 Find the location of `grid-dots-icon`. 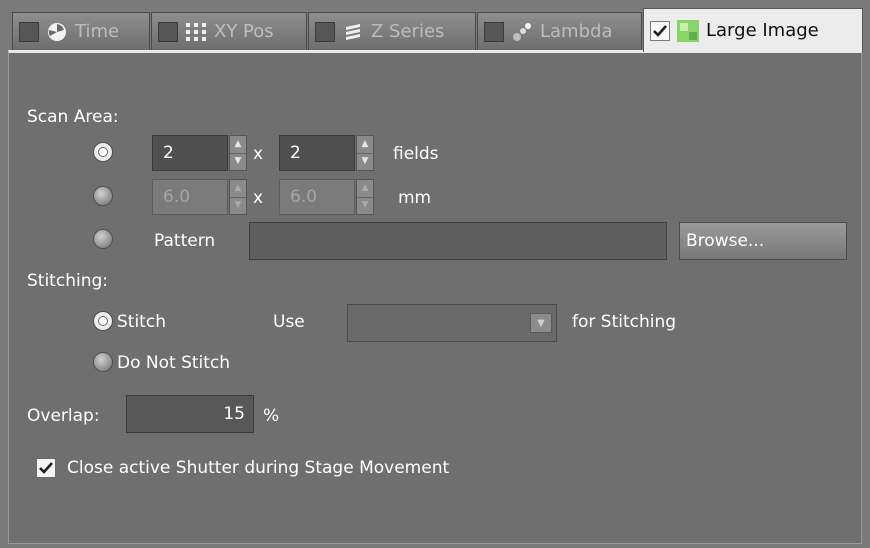

grid-dots-icon is located at coordinates (196, 32).